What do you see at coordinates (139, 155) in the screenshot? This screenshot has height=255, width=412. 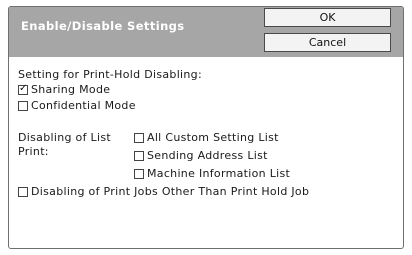 I see `sending-address-list-checkbox` at bounding box center [139, 155].